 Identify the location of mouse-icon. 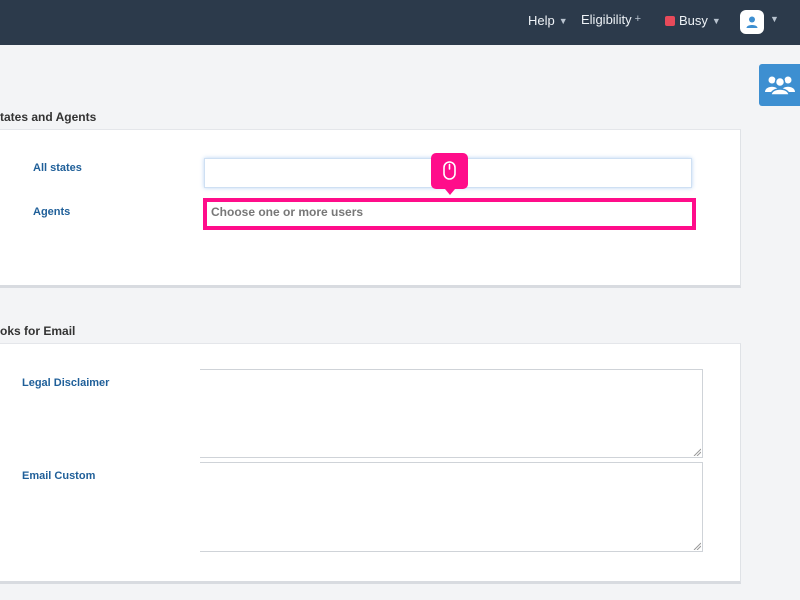
(449, 170).